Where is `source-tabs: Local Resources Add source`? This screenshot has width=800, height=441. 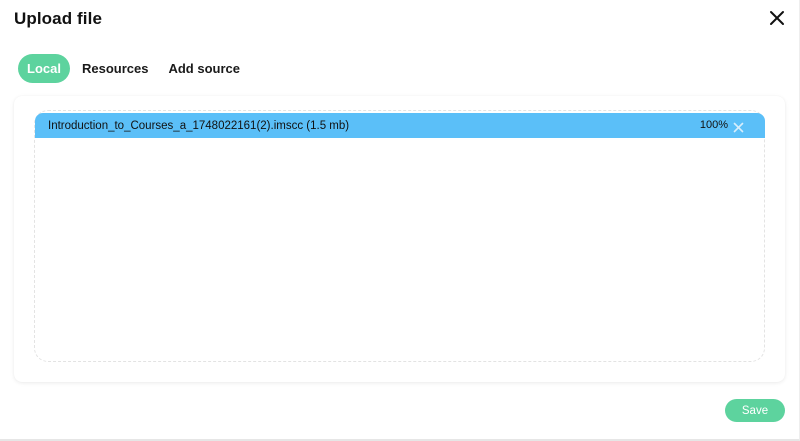 source-tabs: Local Resources Add source is located at coordinates (135, 68).